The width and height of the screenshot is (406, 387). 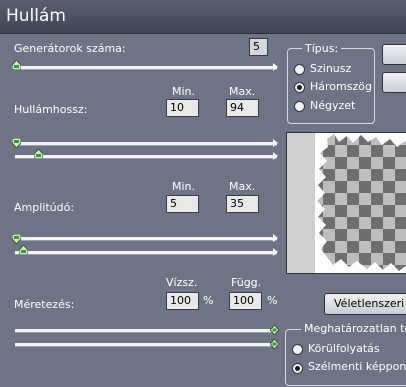 What do you see at coordinates (70, 48) in the screenshot?
I see `generators-label: Generátorok száma:` at bounding box center [70, 48].